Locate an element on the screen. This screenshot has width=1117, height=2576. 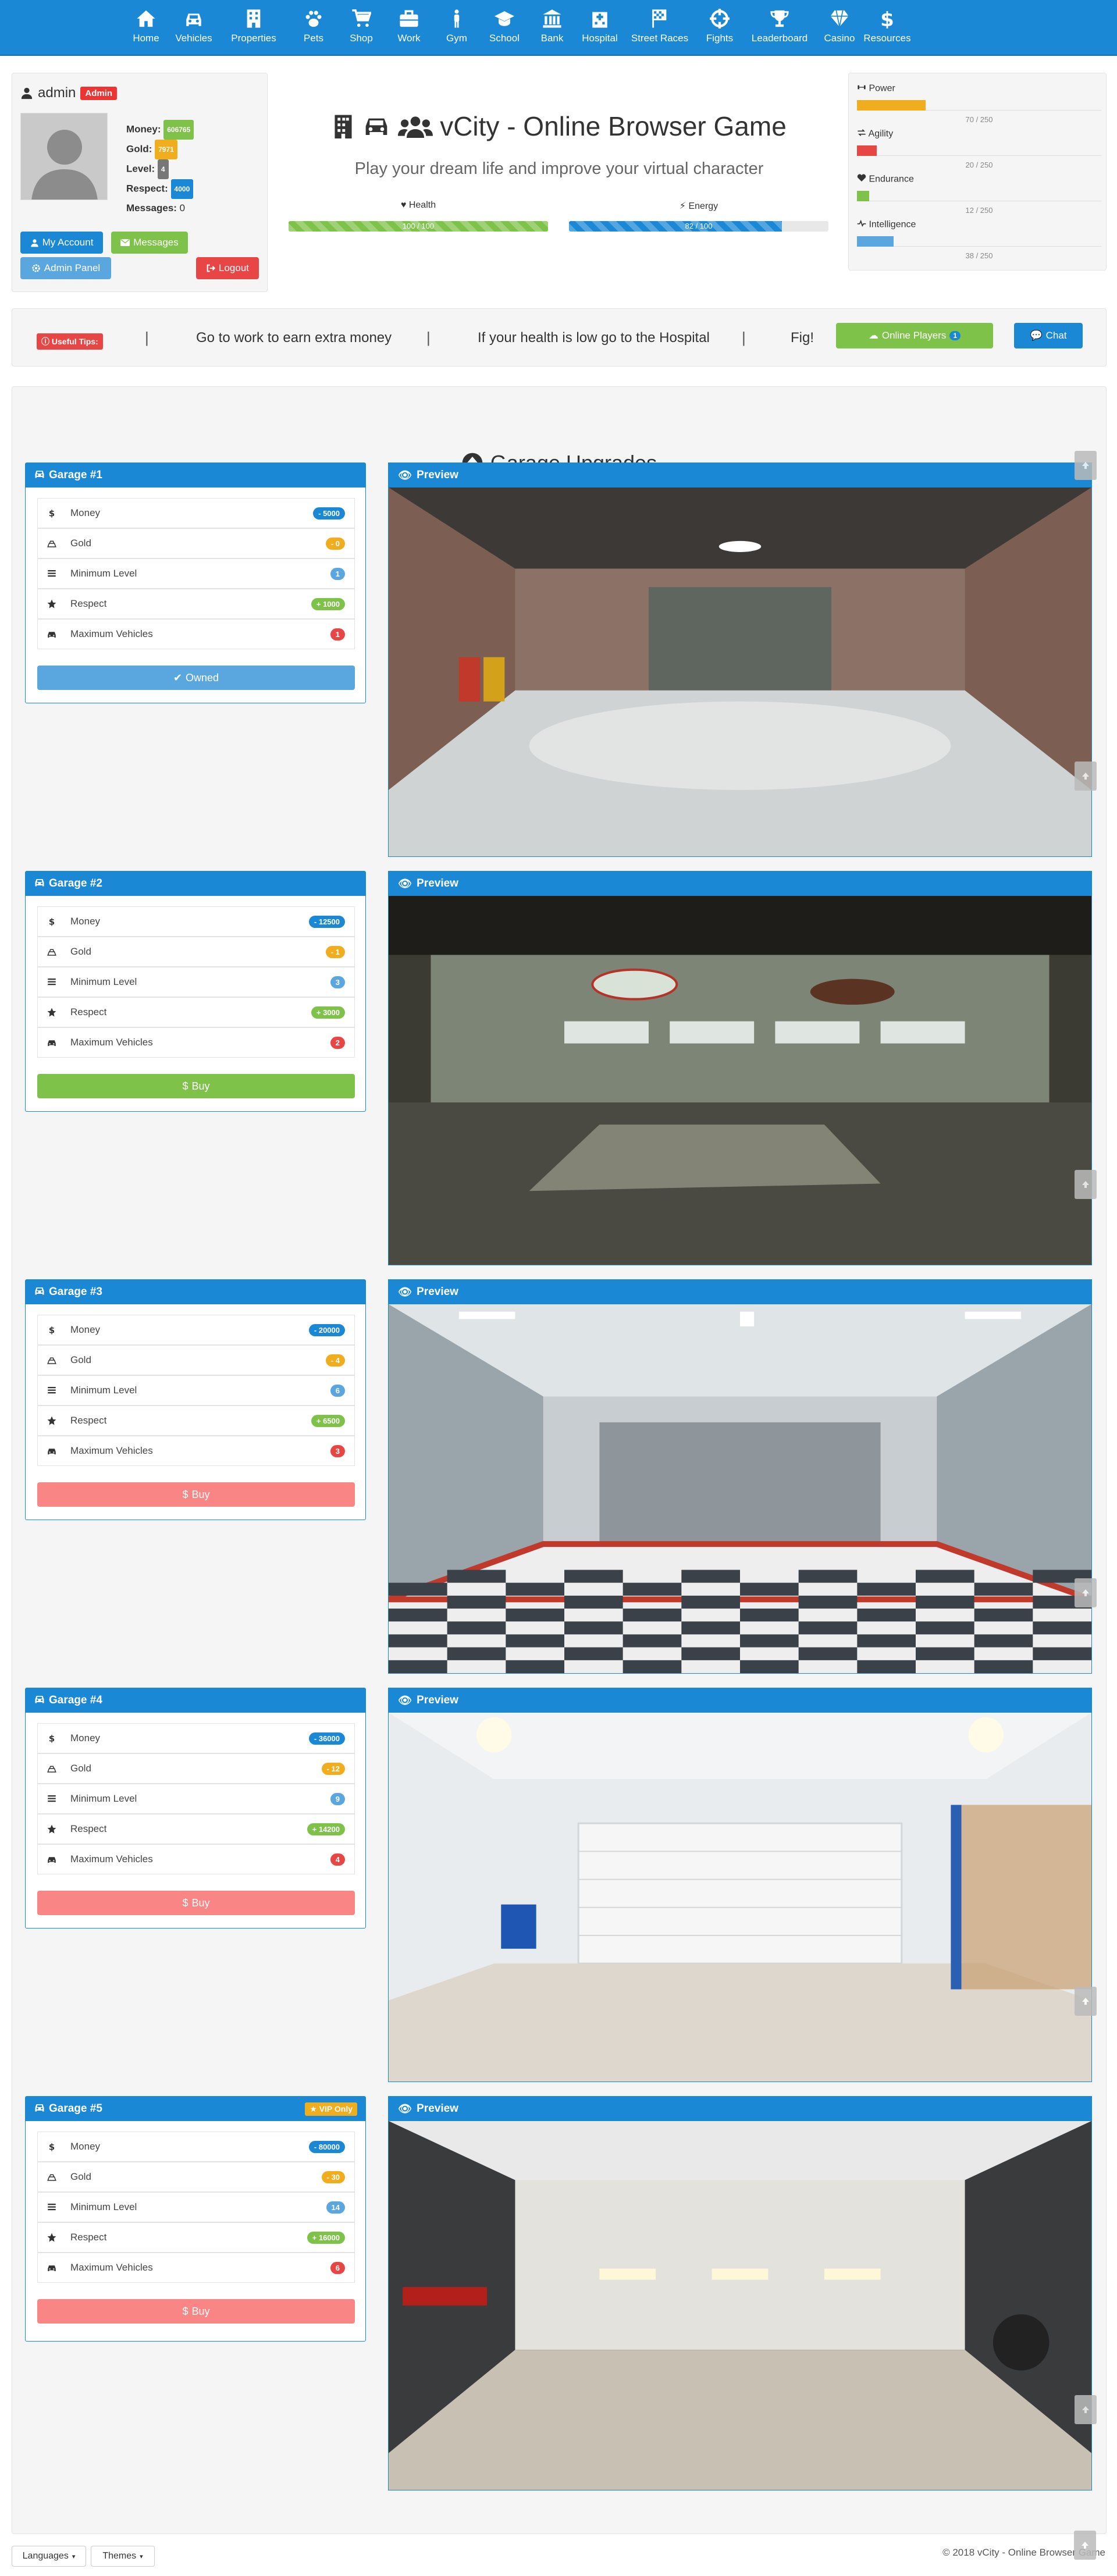
online-players-label: Online Players is located at coordinates (914, 336).